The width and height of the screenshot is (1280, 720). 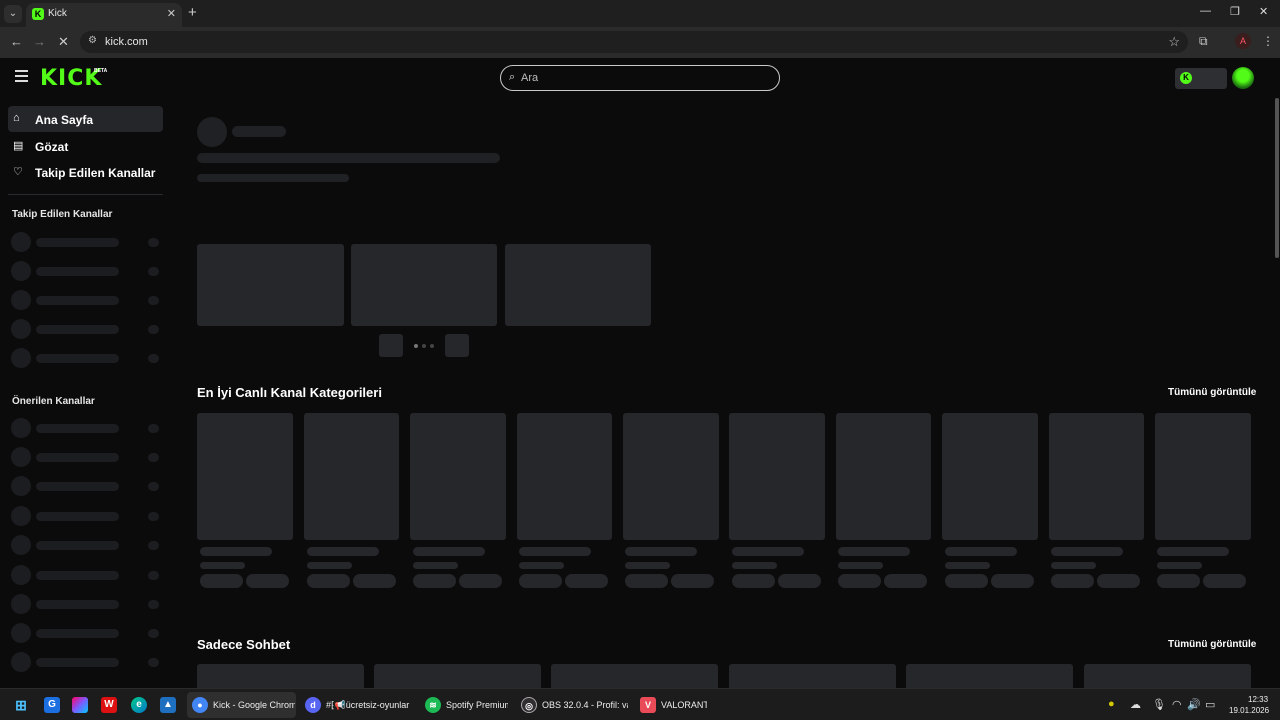 What do you see at coordinates (358, 705) in the screenshot?
I see `taskbar-app-discord: d #⁅📢ücretsiz-oyunlar |` at bounding box center [358, 705].